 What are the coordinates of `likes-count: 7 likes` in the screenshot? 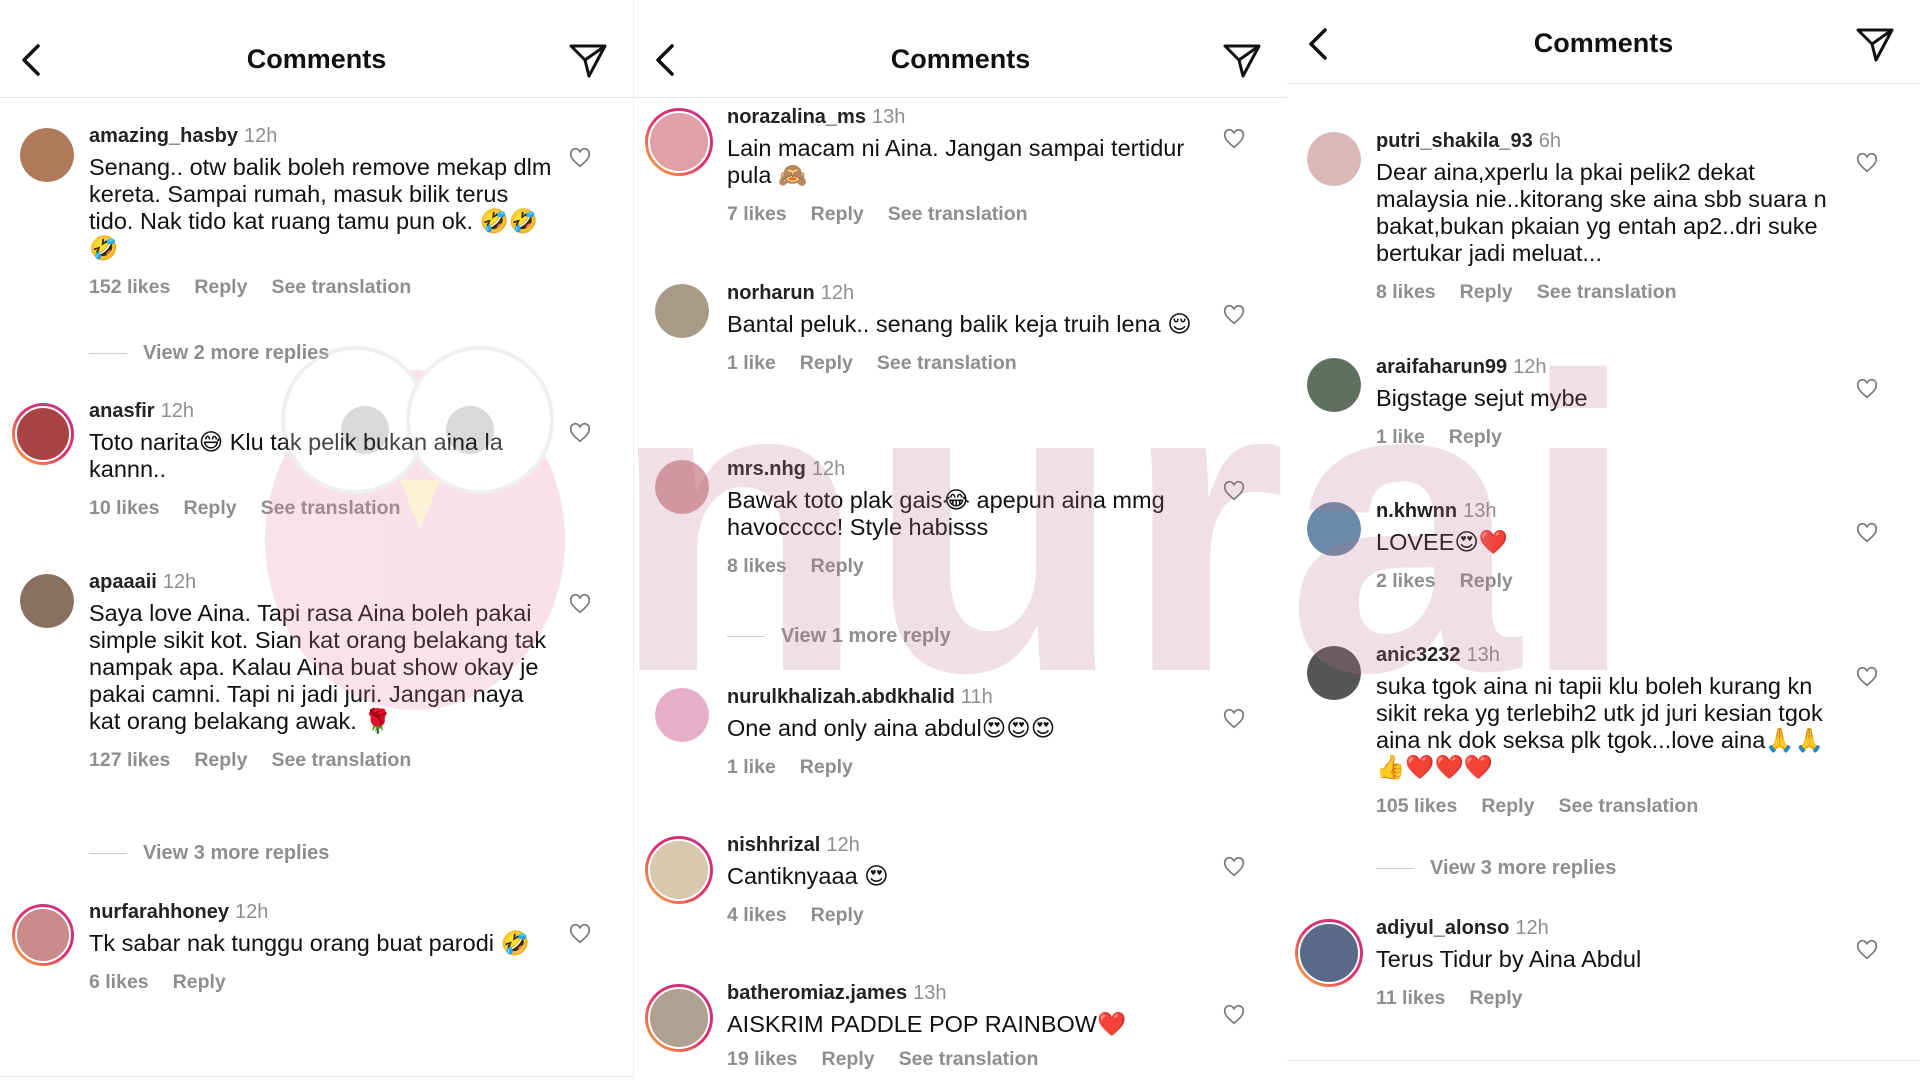 It's located at (757, 214).